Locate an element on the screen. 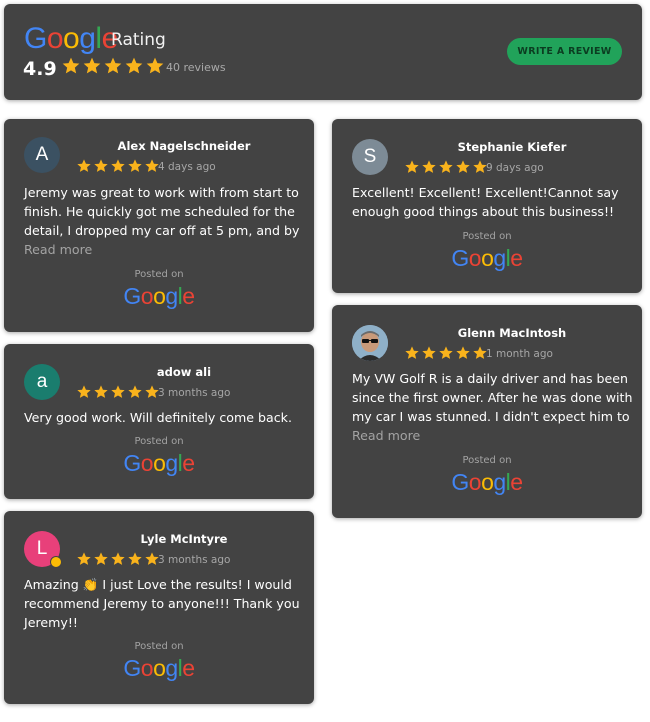 Image resolution: width=650 pixels, height=722 pixels. avatar: A is located at coordinates (42, 155).